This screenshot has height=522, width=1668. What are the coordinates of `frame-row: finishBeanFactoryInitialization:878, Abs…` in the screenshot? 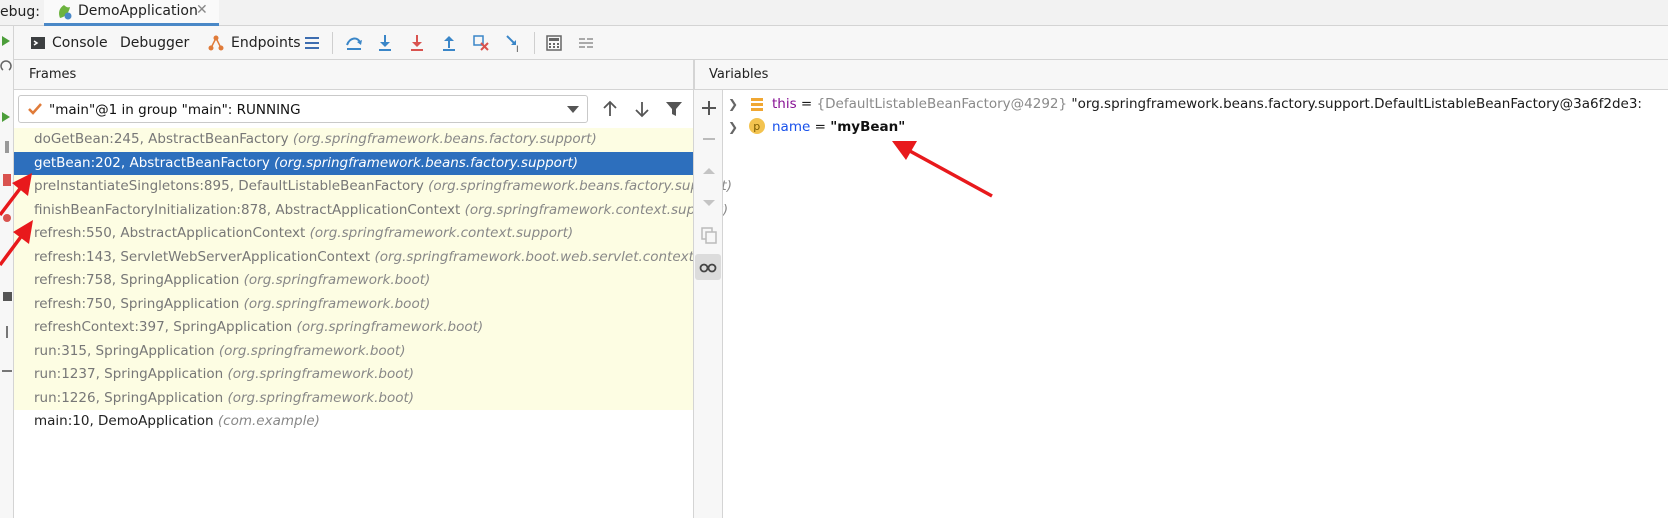 It's located at (371, 210).